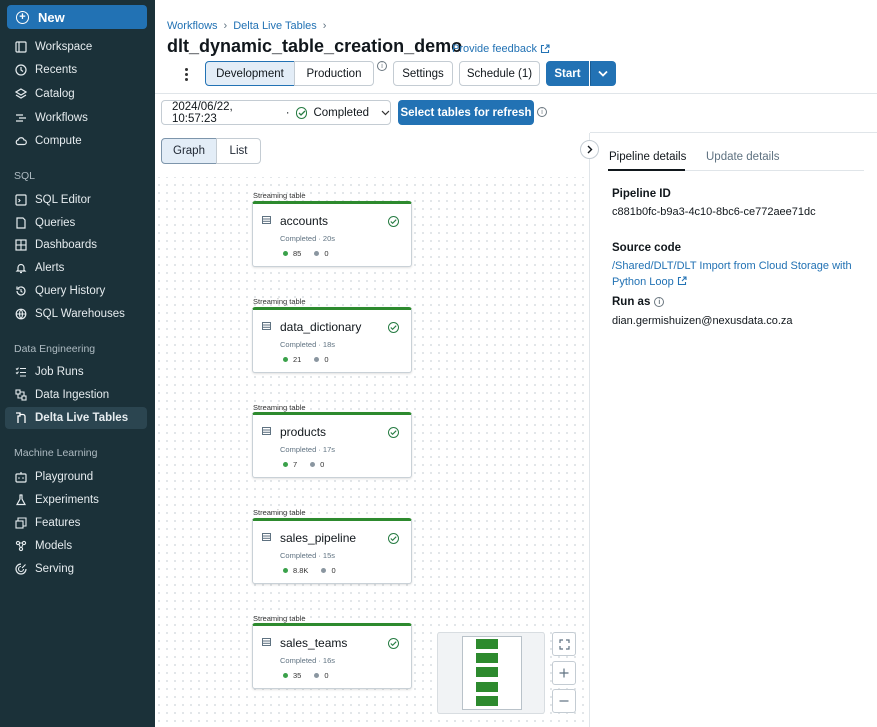 This screenshot has width=877, height=727. Describe the element at coordinates (545, 49) in the screenshot. I see `external-link-icon` at that location.